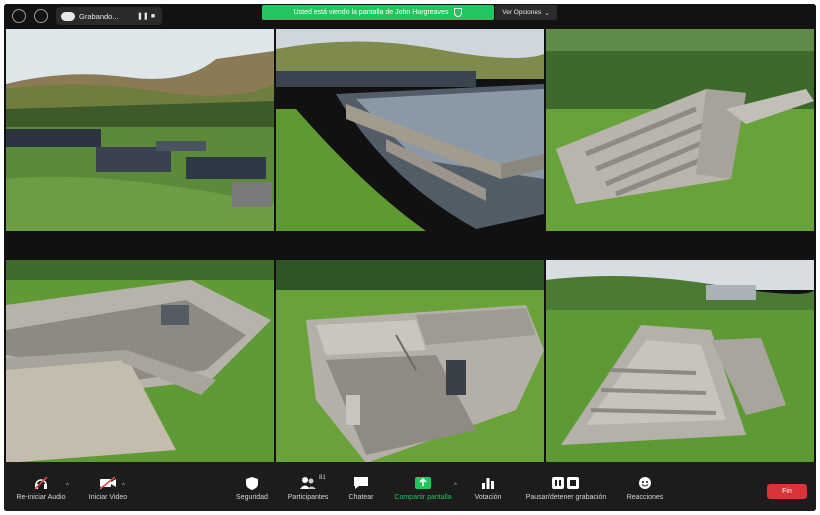  Describe the element at coordinates (423, 492) in the screenshot. I see `share-screen-button: Compartir pantalla` at that location.